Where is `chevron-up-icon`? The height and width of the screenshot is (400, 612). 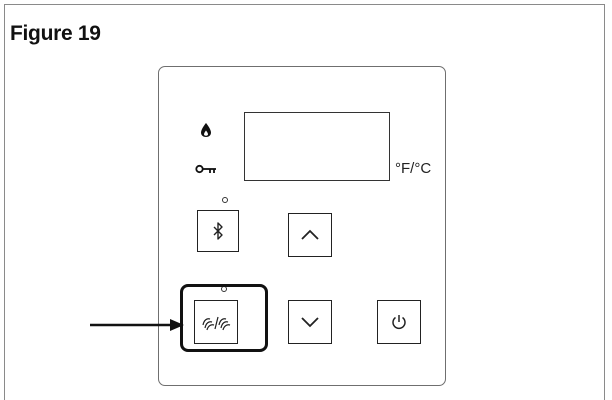 chevron-up-icon is located at coordinates (310, 234).